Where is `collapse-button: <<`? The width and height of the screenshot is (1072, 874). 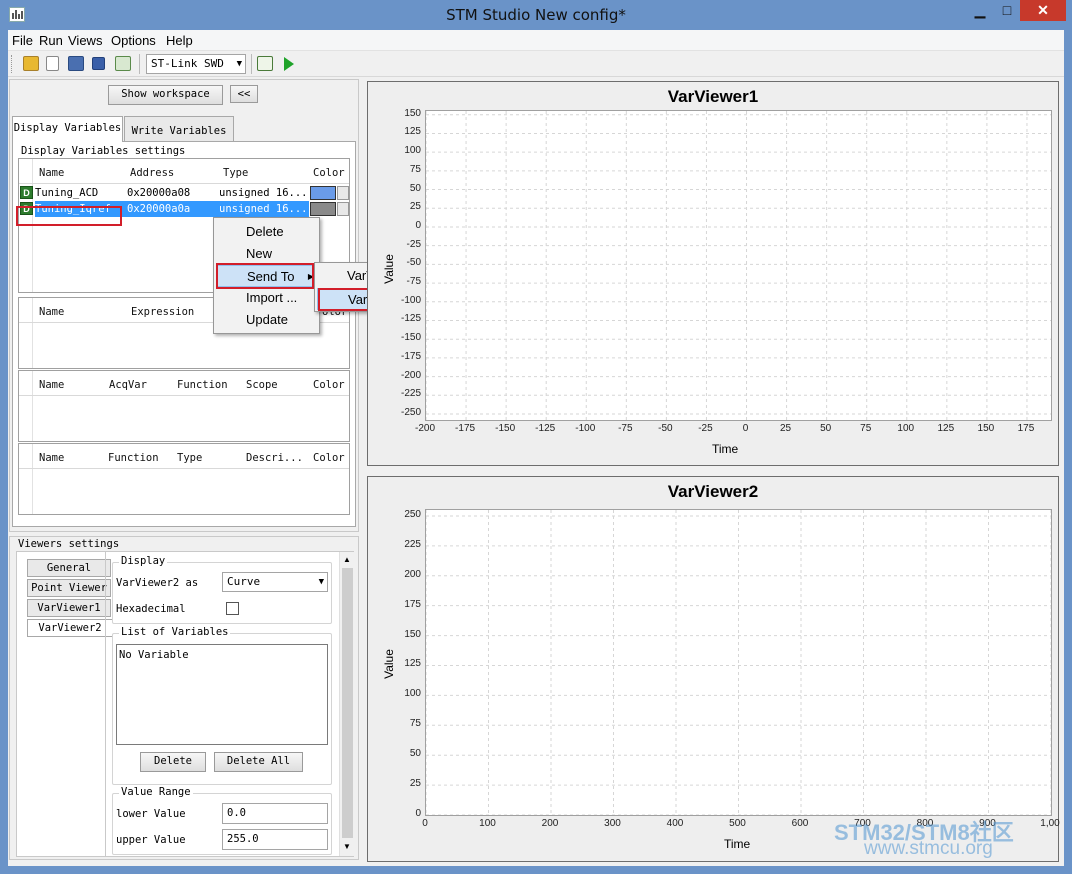 collapse-button: << is located at coordinates (244, 94).